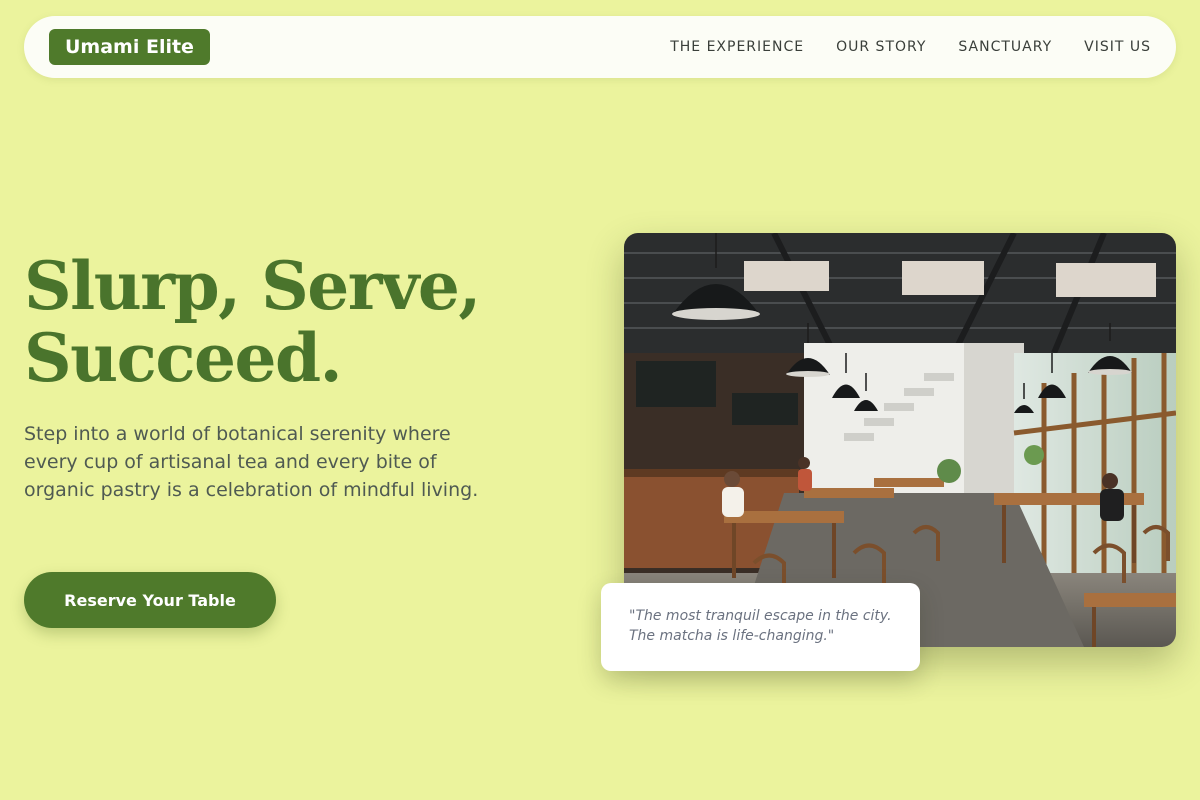 This screenshot has width=1200, height=800. I want to click on nav-link-visit-us: VISIT US, so click(1117, 47).